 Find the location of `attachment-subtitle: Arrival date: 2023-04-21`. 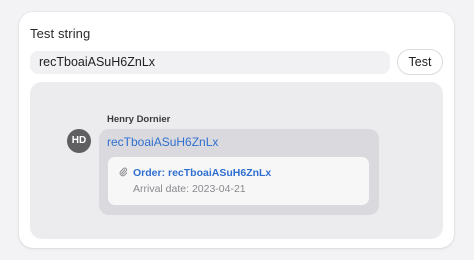

attachment-subtitle: Arrival date: 2023-04-21 is located at coordinates (189, 189).